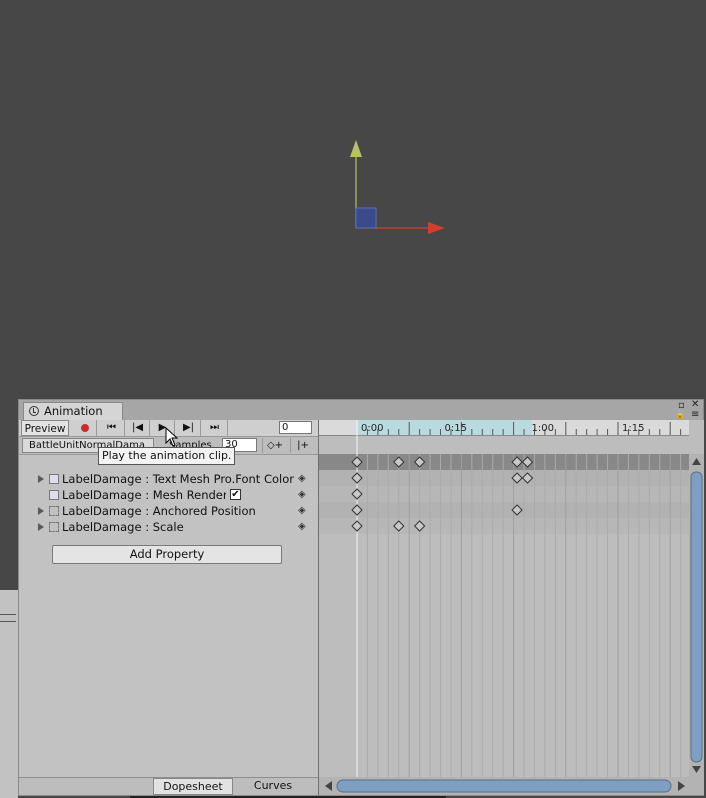 This screenshot has width=706, height=798. Describe the element at coordinates (543, 428) in the screenshot. I see `ruler-label: 1:00` at that location.